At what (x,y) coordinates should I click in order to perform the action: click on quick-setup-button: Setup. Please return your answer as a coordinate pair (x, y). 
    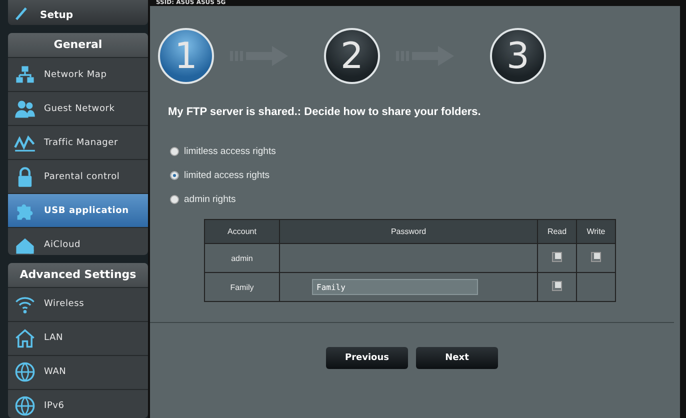
    Looking at the image, I should click on (78, 13).